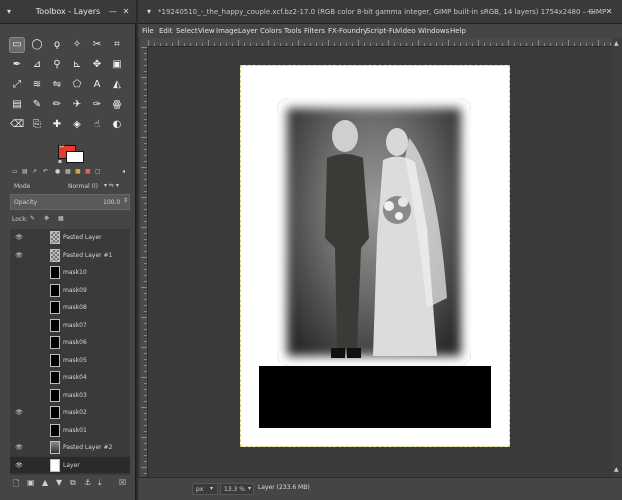 The width and height of the screenshot is (622, 500). Describe the element at coordinates (616, 43) in the screenshot. I see `navigate-icon: ▲` at that location.